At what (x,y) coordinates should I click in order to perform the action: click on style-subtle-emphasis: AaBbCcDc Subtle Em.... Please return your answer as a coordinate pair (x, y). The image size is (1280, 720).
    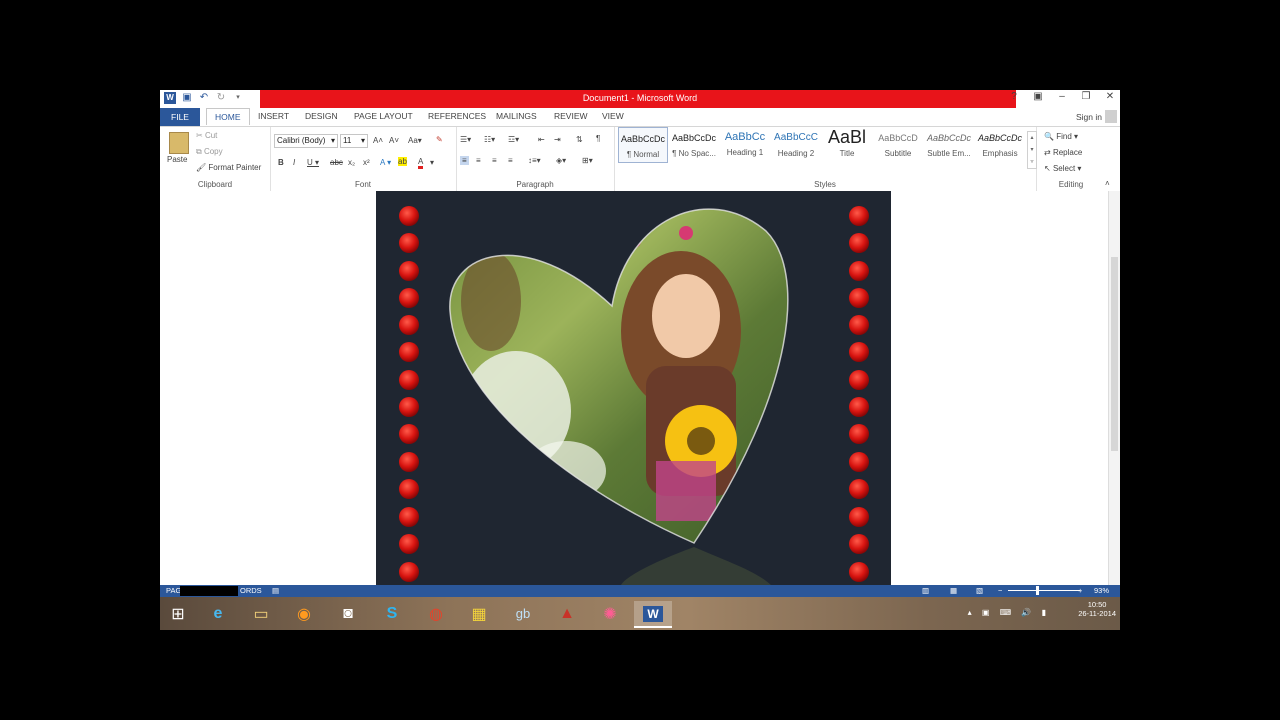
    Looking at the image, I should click on (949, 145).